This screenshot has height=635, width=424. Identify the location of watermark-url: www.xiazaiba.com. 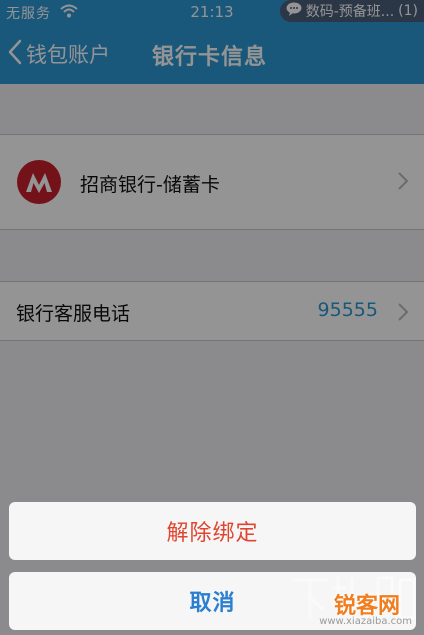
(365, 621).